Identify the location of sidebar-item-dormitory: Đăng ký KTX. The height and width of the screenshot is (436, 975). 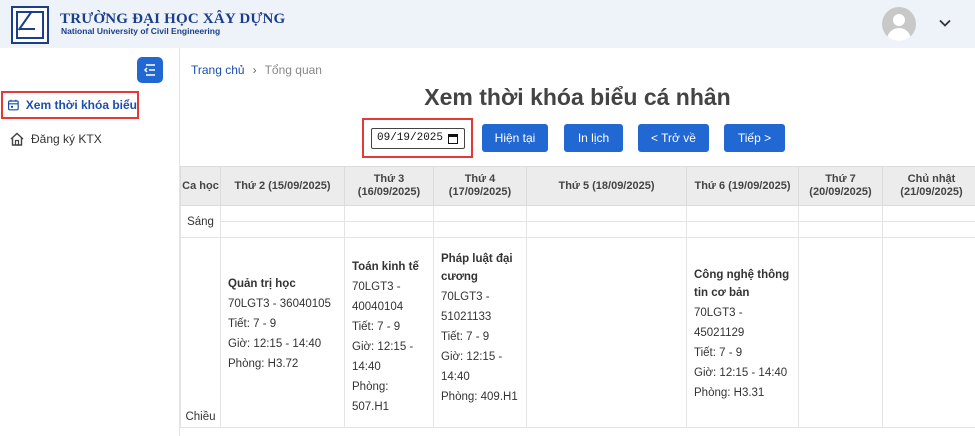
(80, 139).